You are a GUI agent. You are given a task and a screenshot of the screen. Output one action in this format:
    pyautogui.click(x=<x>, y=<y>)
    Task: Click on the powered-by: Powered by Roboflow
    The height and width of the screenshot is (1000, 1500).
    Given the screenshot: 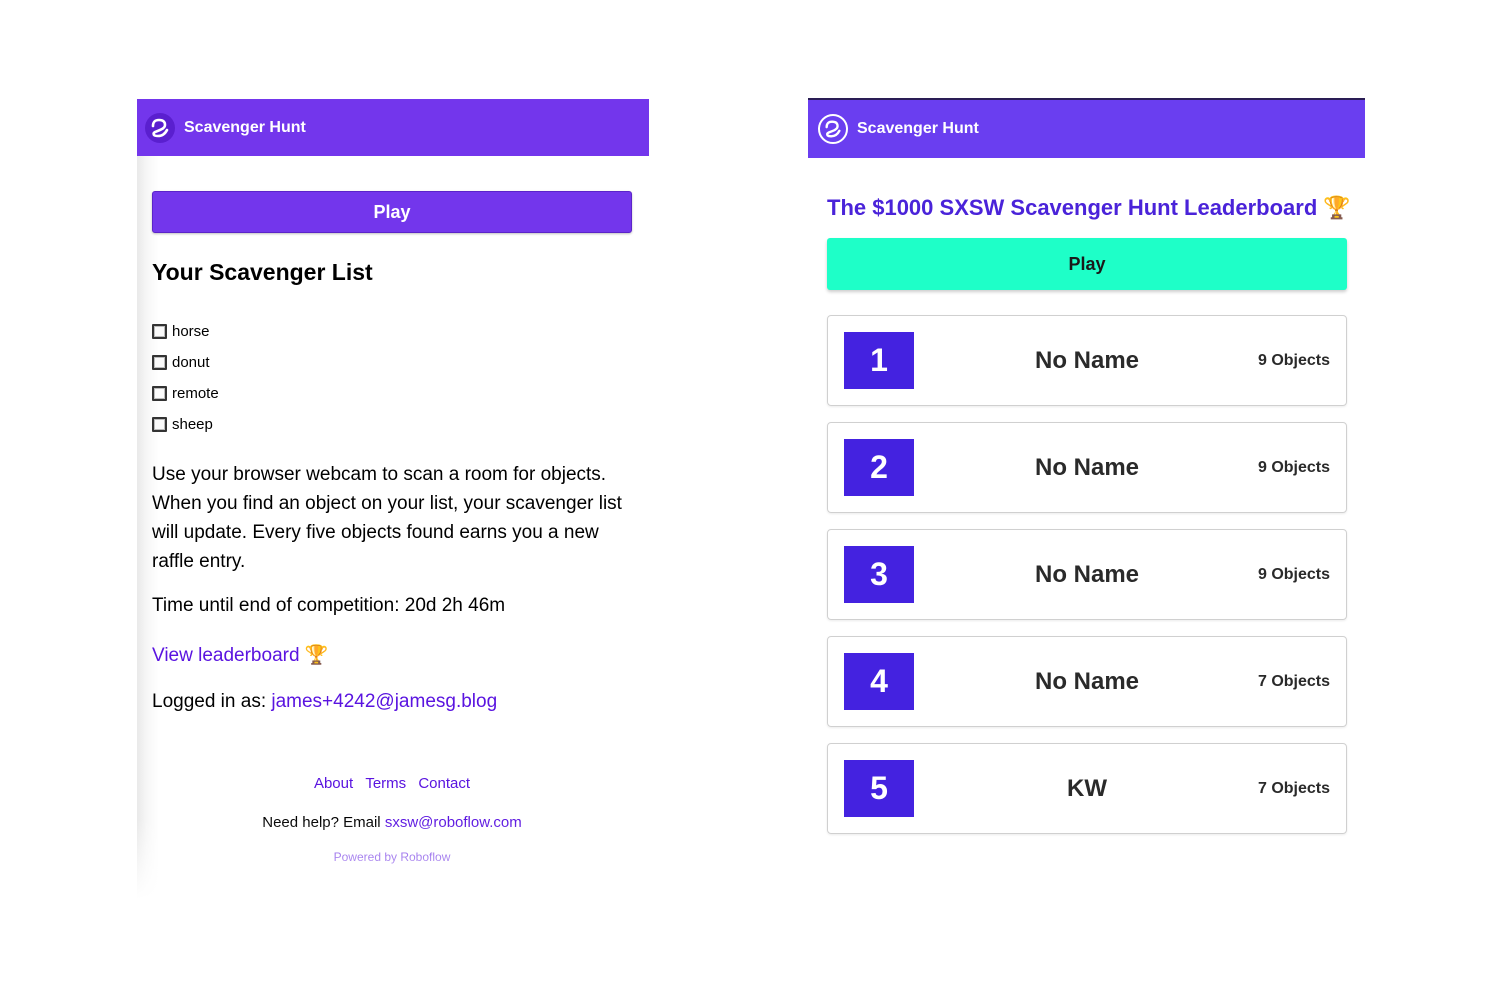 What is the action you would take?
    pyautogui.click(x=392, y=857)
    